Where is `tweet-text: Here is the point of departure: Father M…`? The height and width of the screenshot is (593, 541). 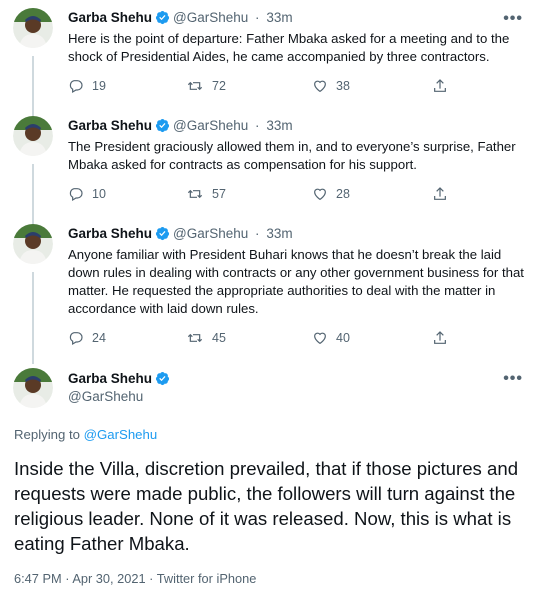
tweet-text: Here is the point of departure: Father M… is located at coordinates (289, 47).